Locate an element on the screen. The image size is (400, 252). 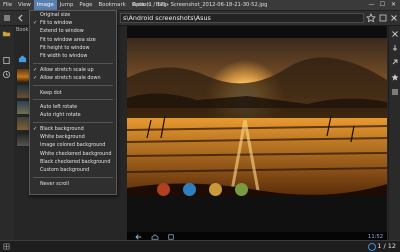
menu-item-allow-stretch-scale-up: ✓ Allow stretch scale up is located at coordinates (73, 70).